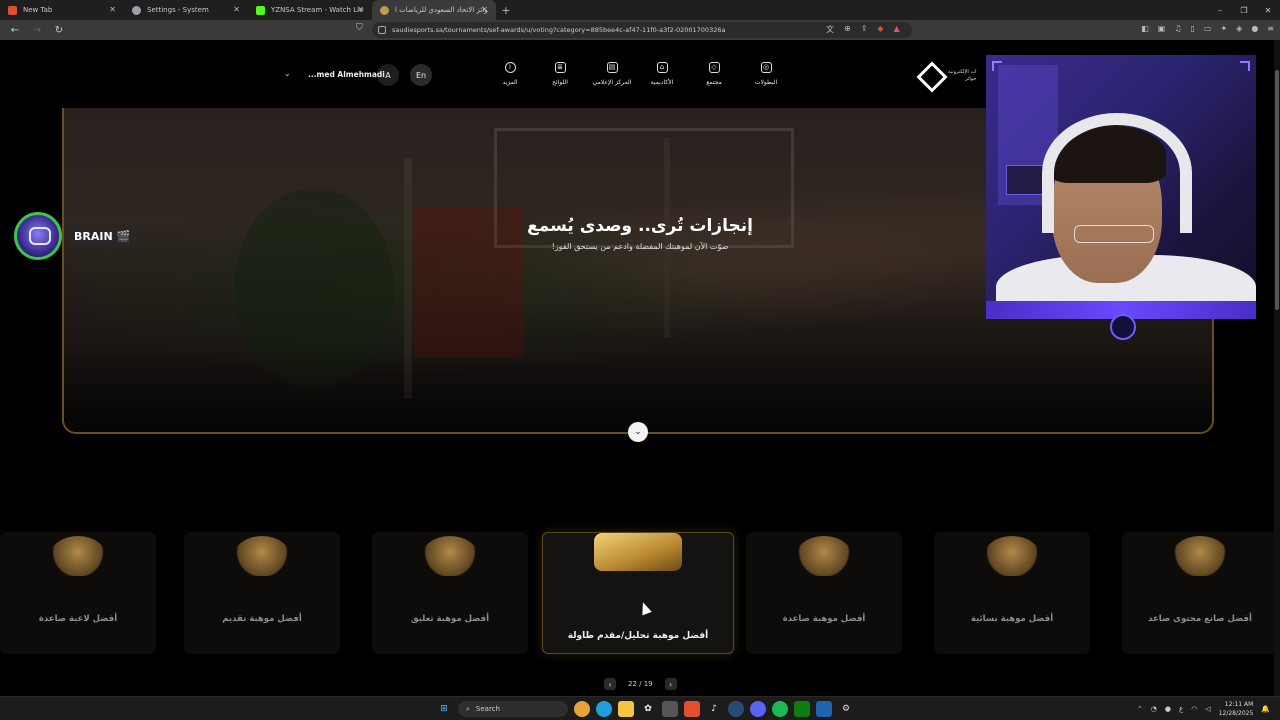 Image resolution: width=1280 pixels, height=720 pixels. I want to click on taskbar-apps: ⊞ ⌕ Search ✿ ♪ ⚙, so click(645, 709).